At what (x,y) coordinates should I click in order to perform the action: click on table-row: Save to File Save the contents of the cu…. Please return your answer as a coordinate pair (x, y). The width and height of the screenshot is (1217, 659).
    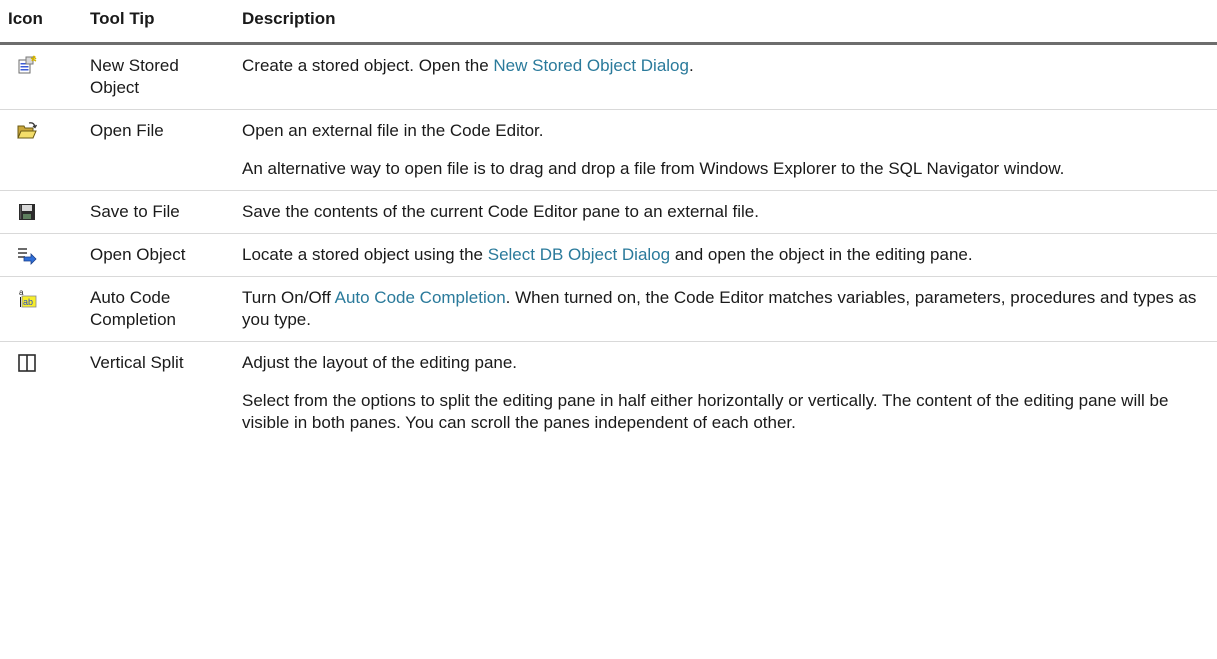
    Looking at the image, I should click on (608, 212).